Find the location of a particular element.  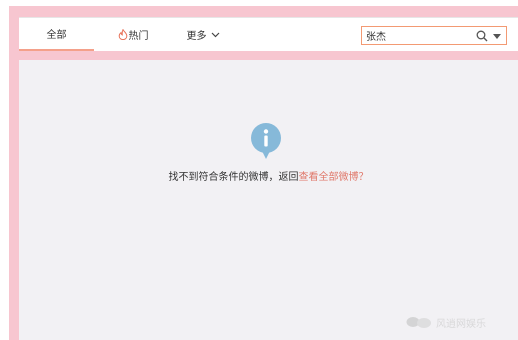

tab-all: 全部 is located at coordinates (56, 34).